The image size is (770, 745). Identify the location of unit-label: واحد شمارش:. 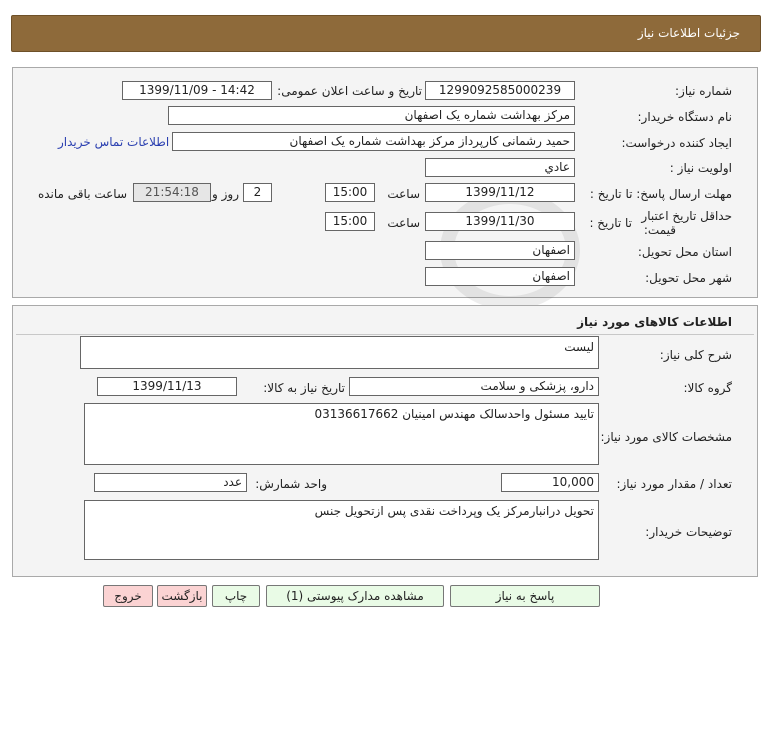
(291, 484).